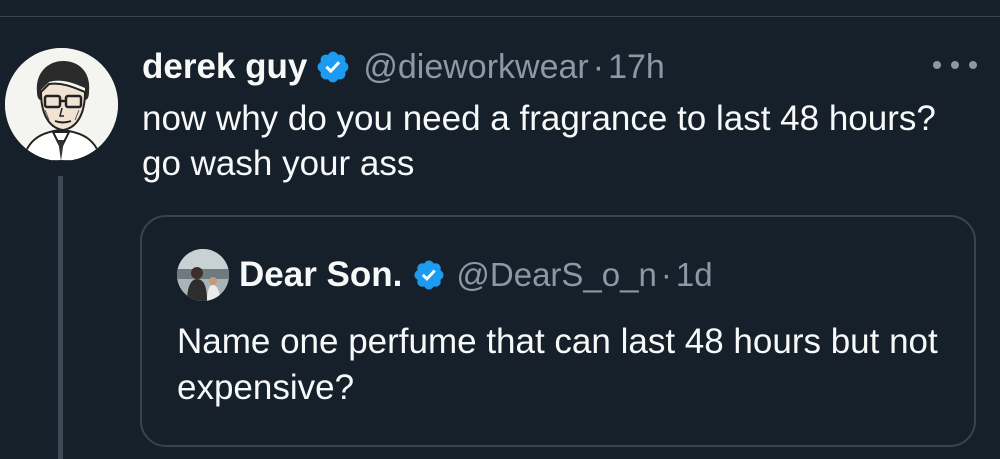 Image resolution: width=1000 pixels, height=459 pixels. What do you see at coordinates (694, 275) in the screenshot?
I see `quoted-tweet-timestamp: 1d` at bounding box center [694, 275].